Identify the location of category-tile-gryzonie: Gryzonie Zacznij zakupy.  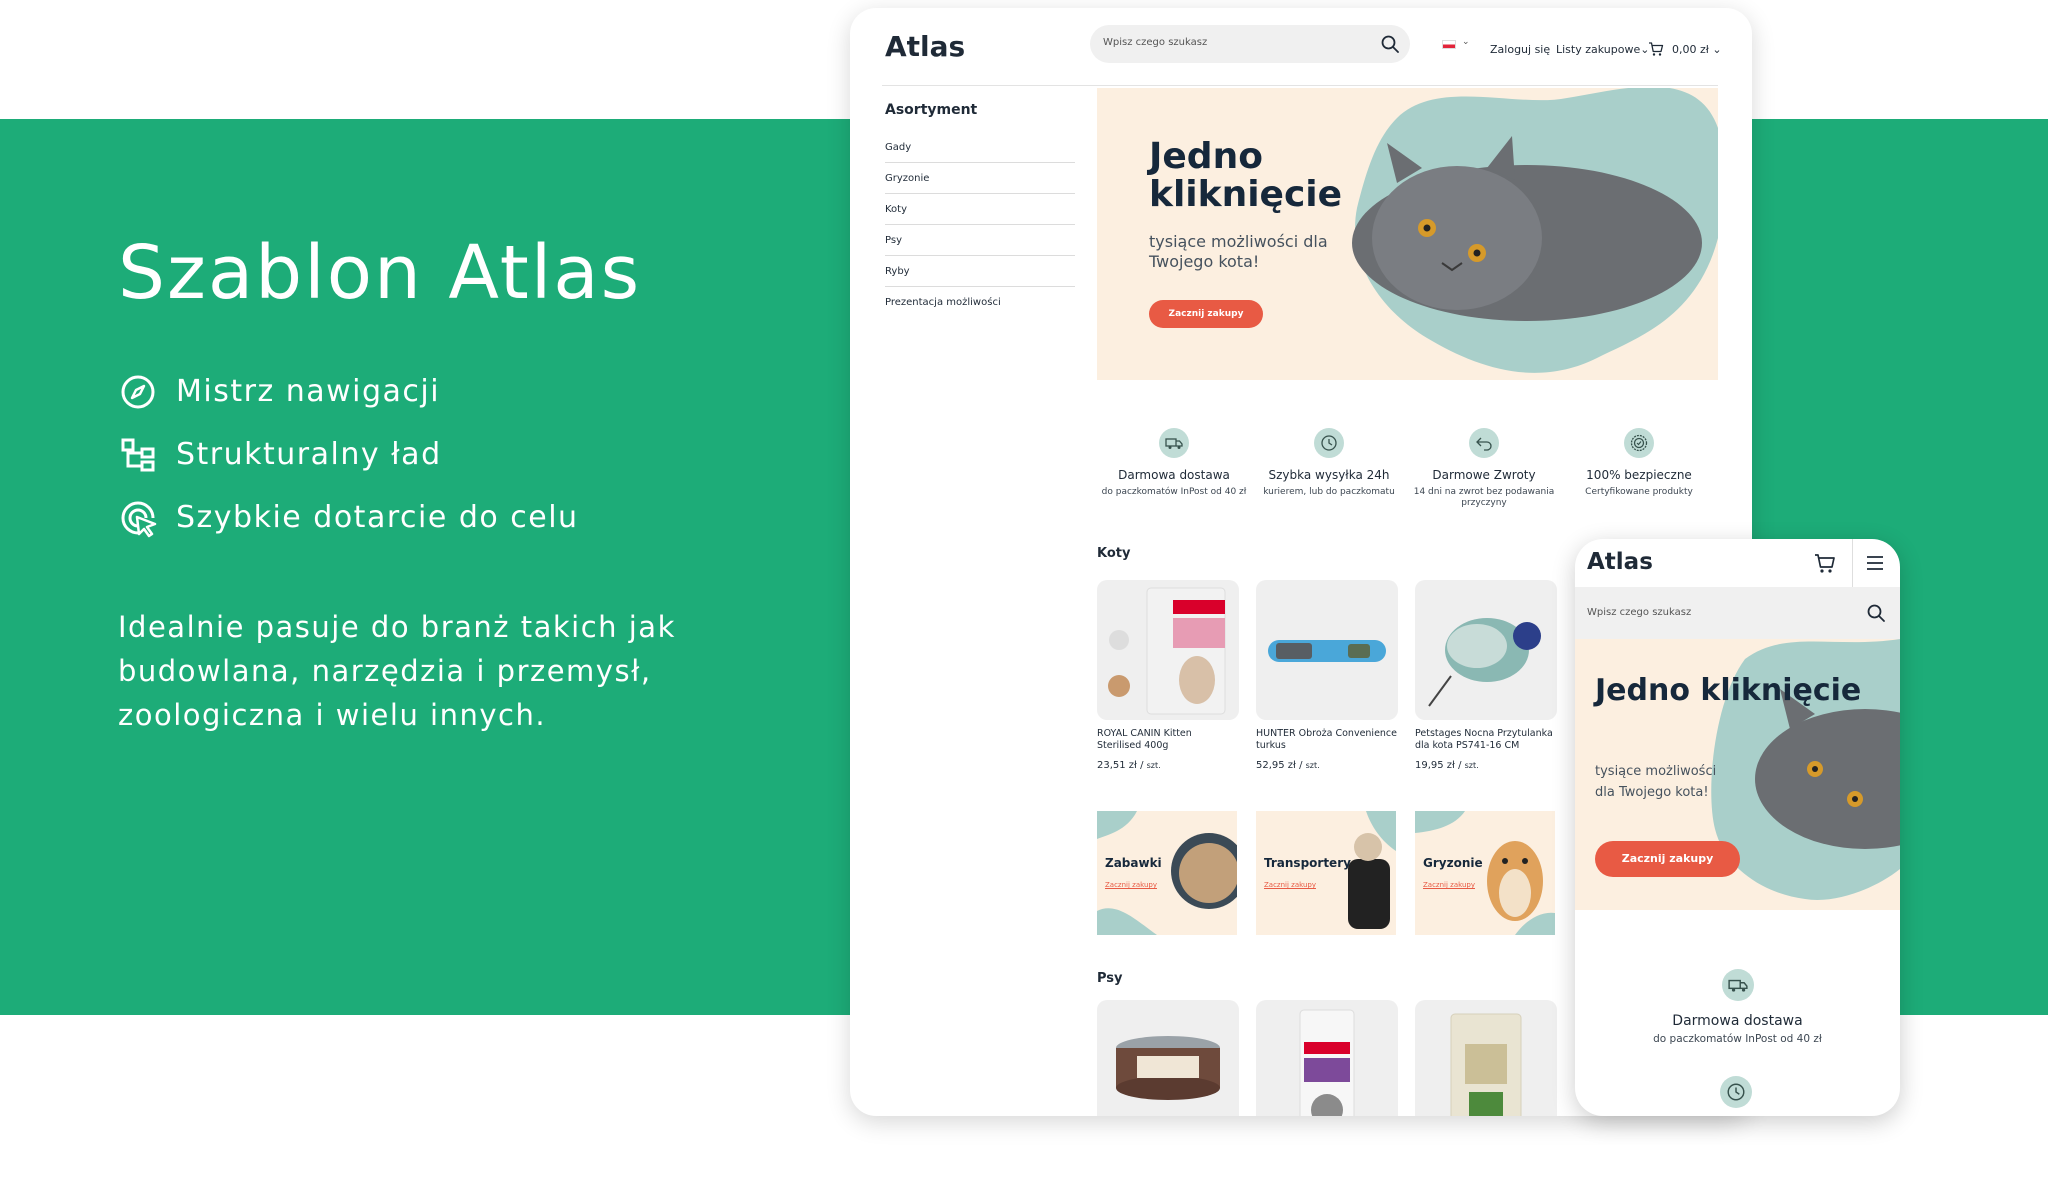
(1485, 873).